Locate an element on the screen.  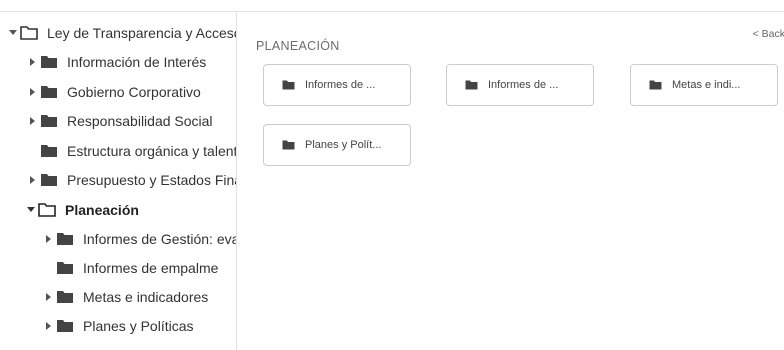
tree-item-presupuesto: Presupuesto y Estados Financieros is located at coordinates (132, 180).